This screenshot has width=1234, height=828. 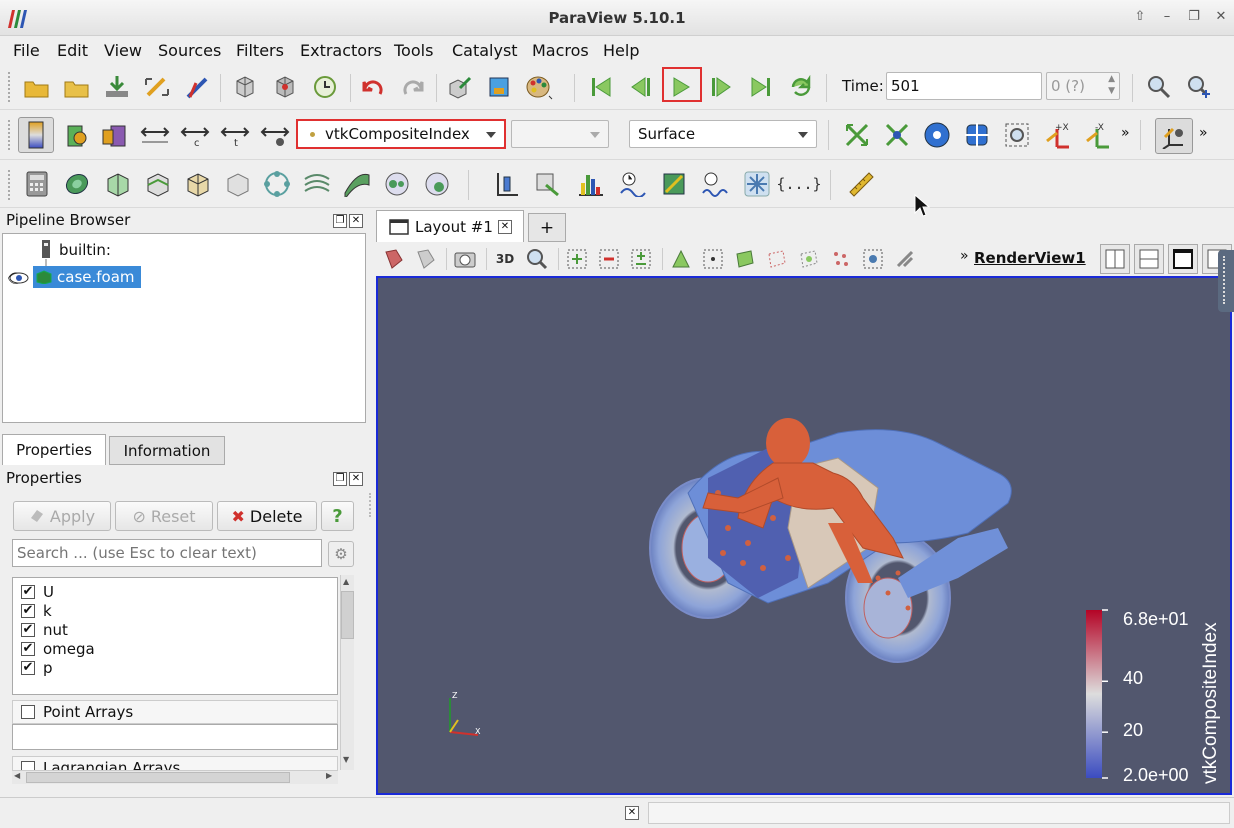 What do you see at coordinates (1183, 259) in the screenshot?
I see `maximize-view-icon` at bounding box center [1183, 259].